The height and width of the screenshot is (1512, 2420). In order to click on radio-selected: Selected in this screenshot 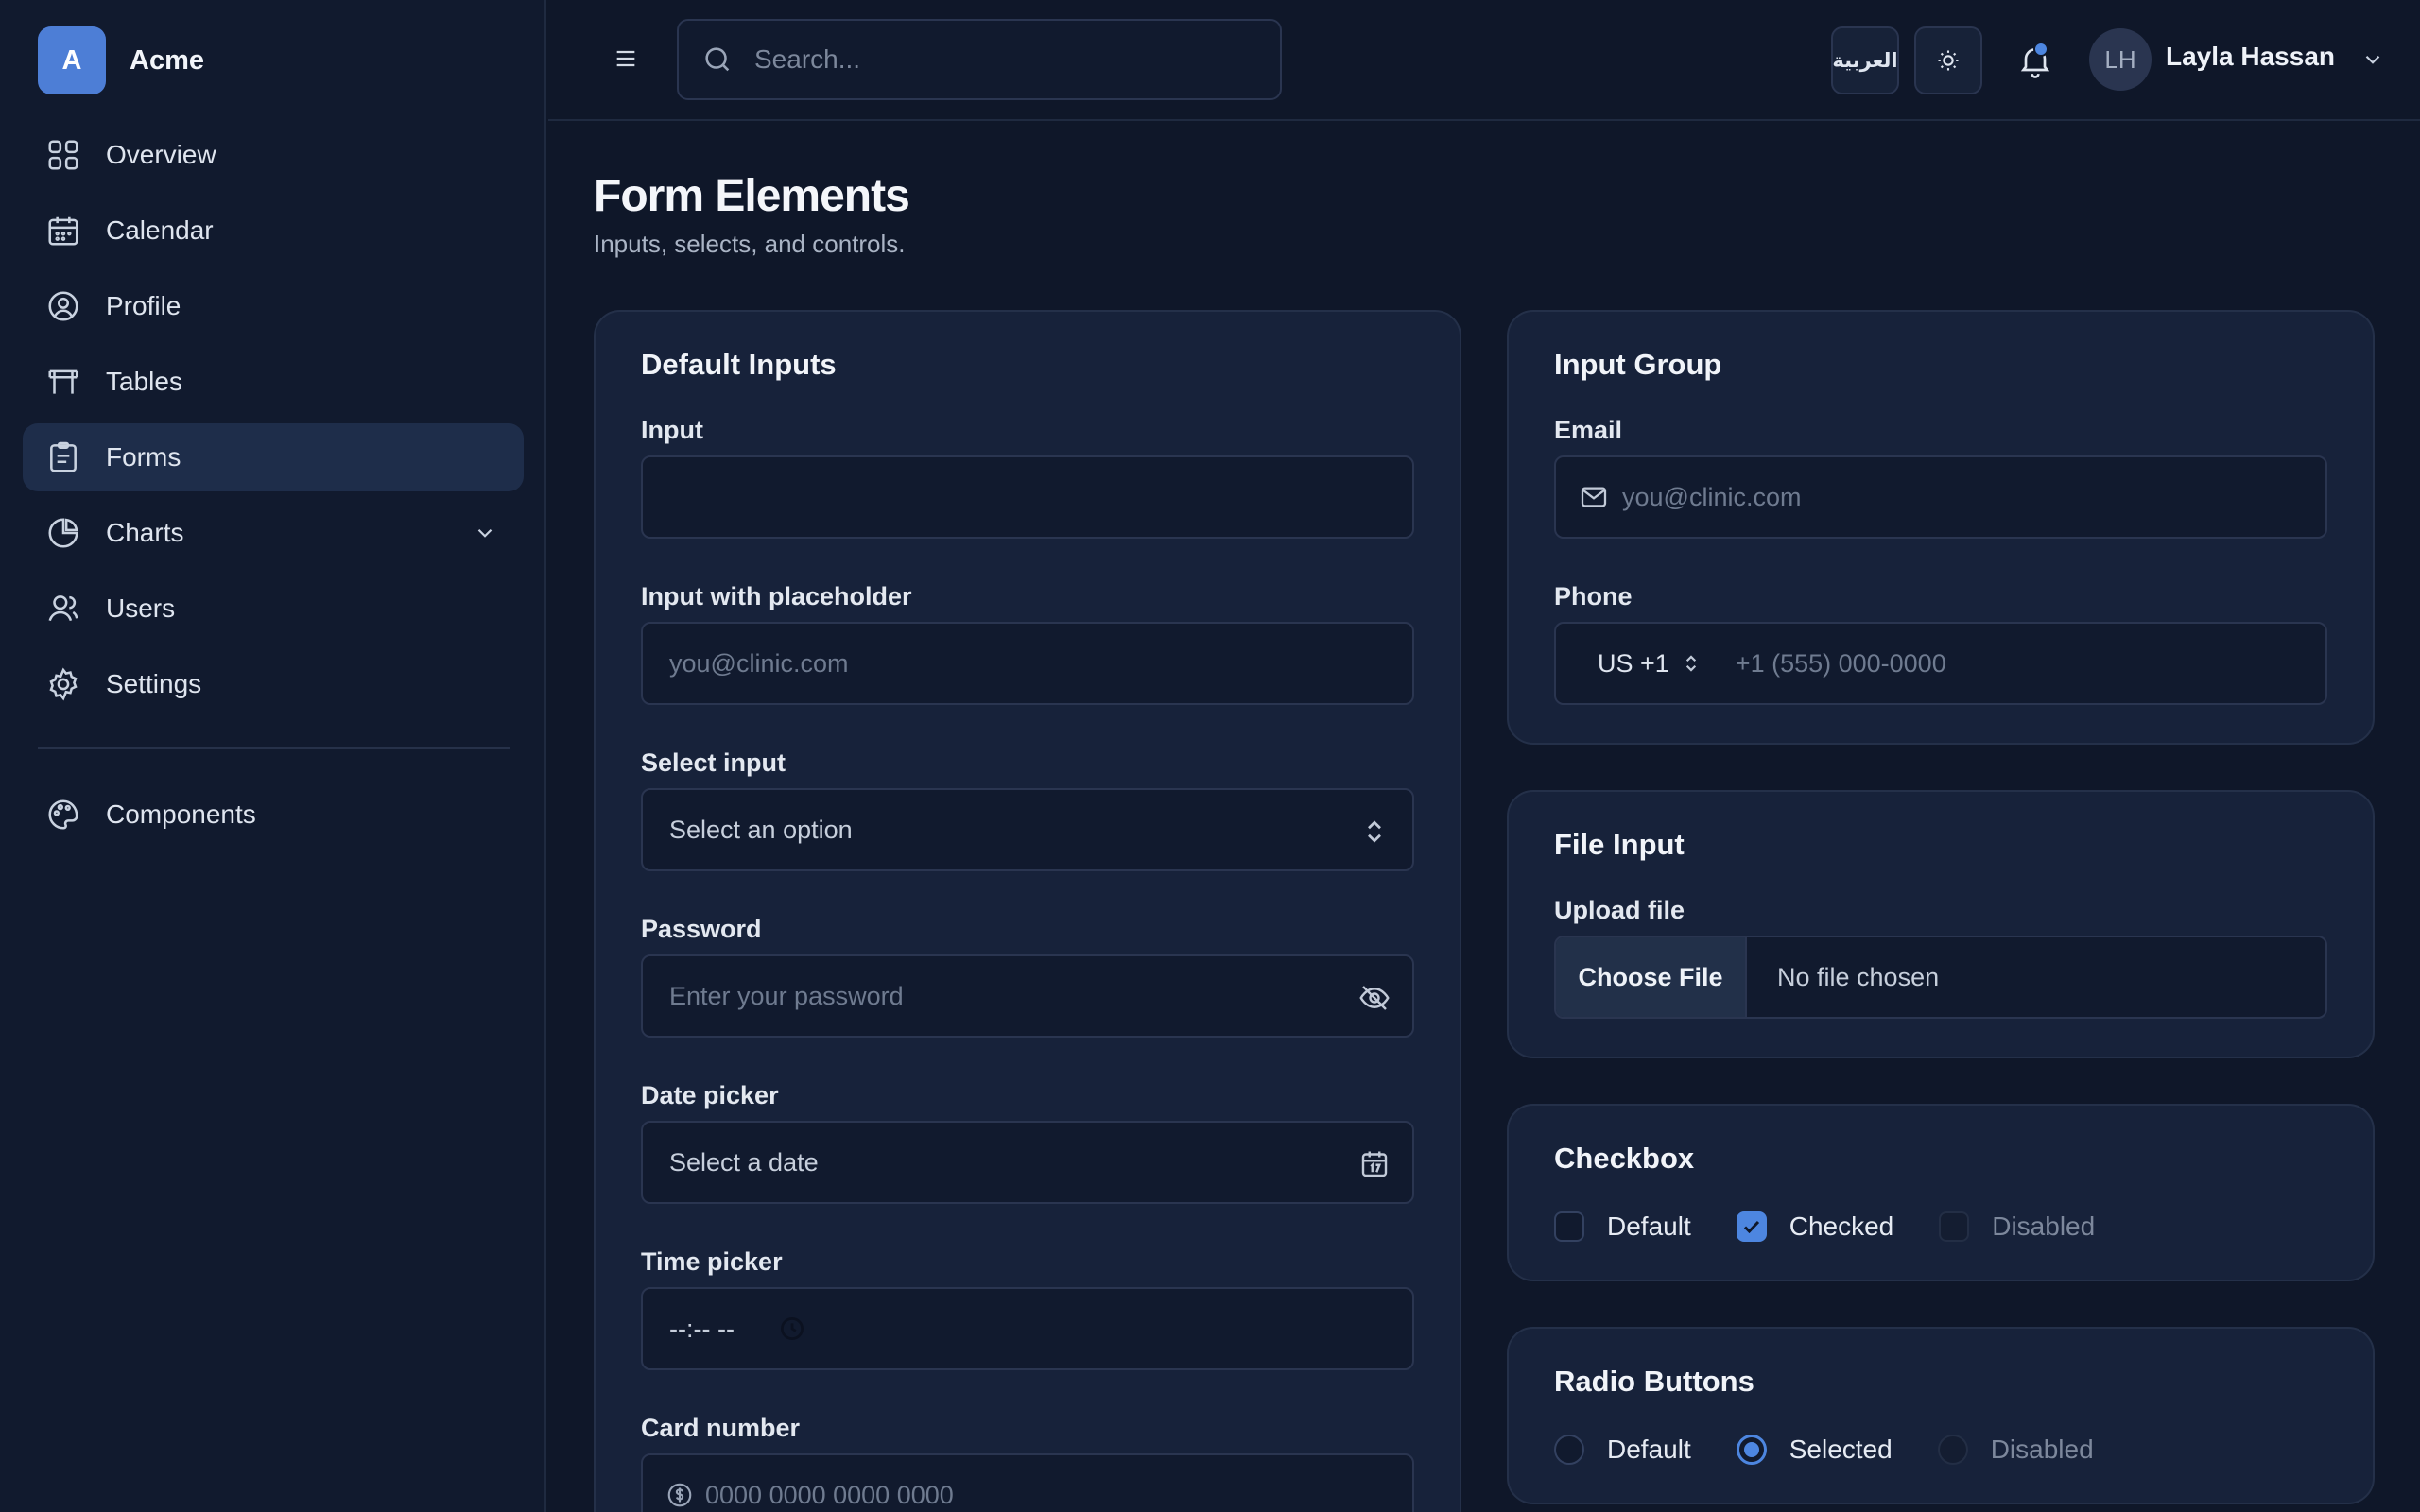, I will do `click(1815, 1450)`.